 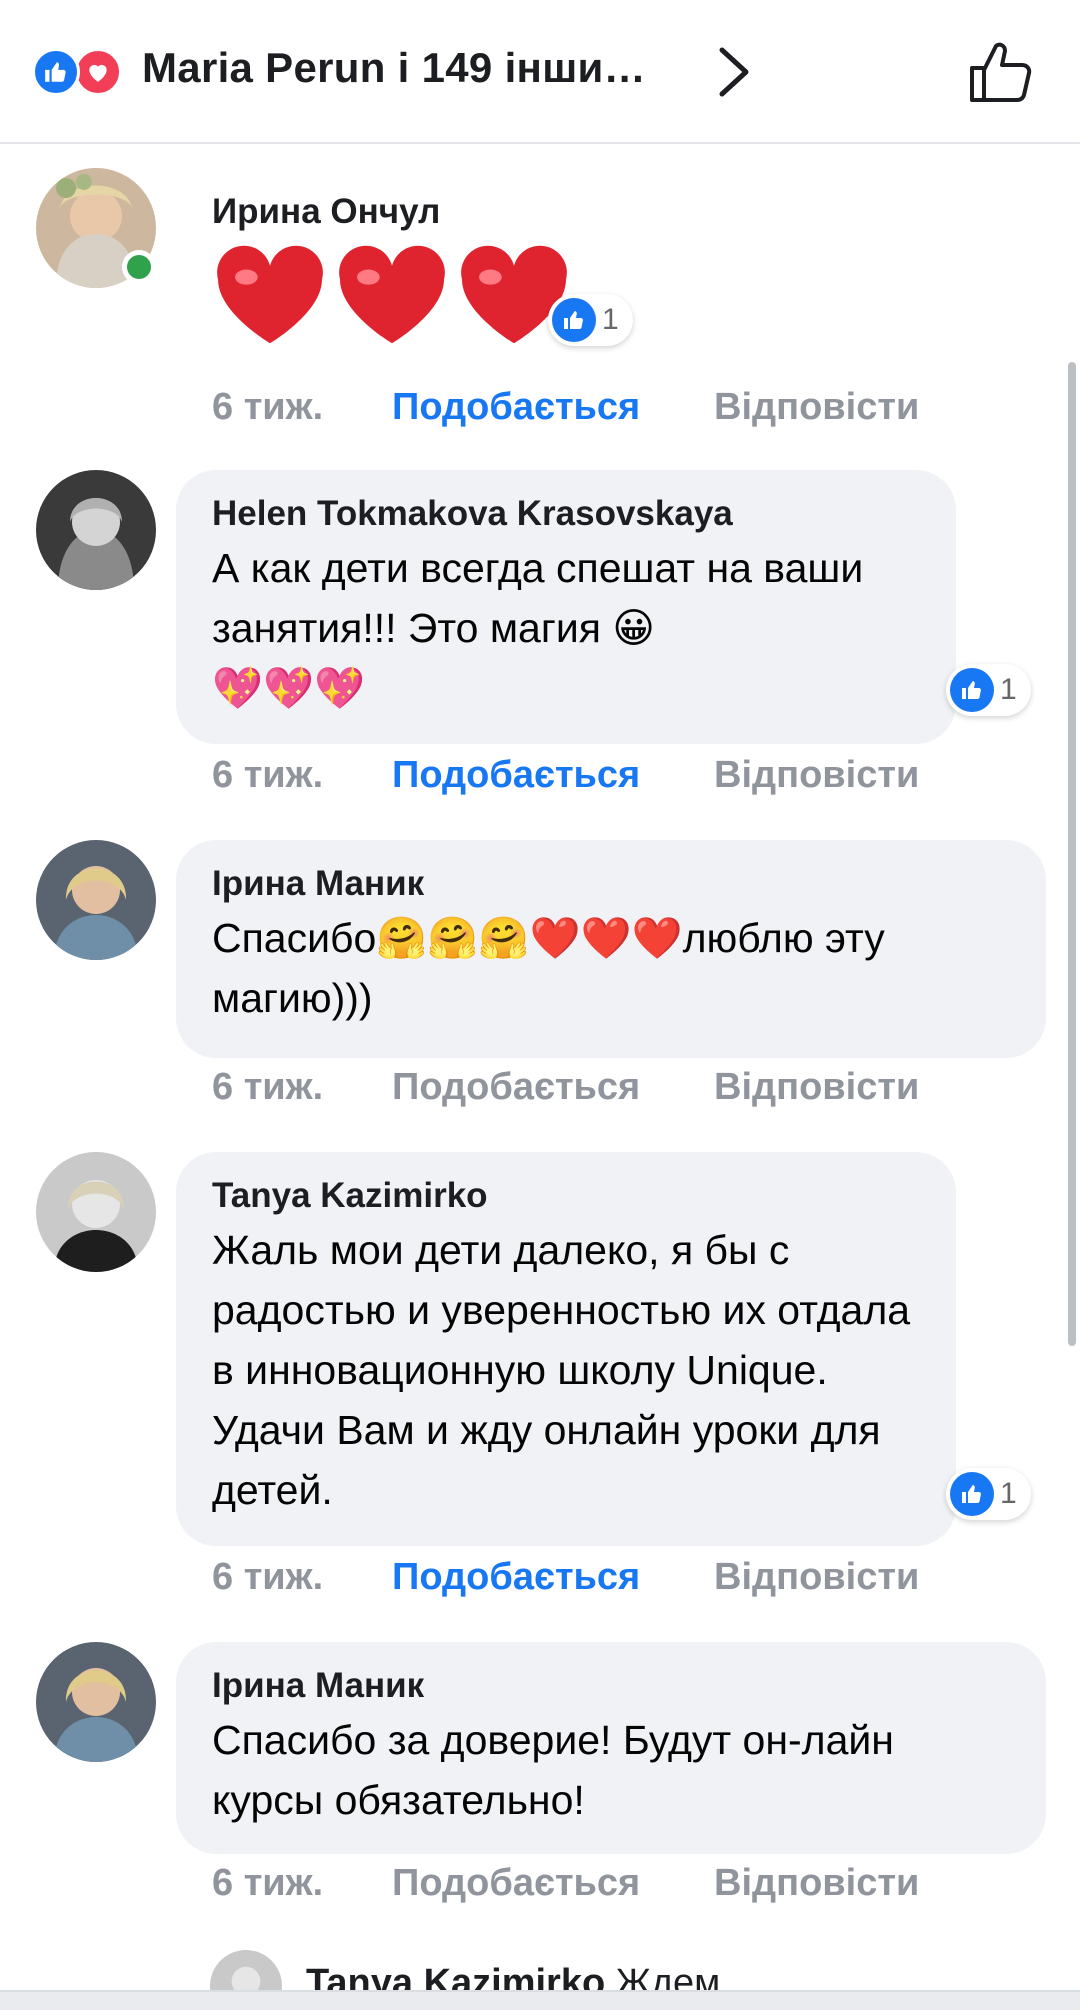 I want to click on large-hearts, so click(x=476, y=296).